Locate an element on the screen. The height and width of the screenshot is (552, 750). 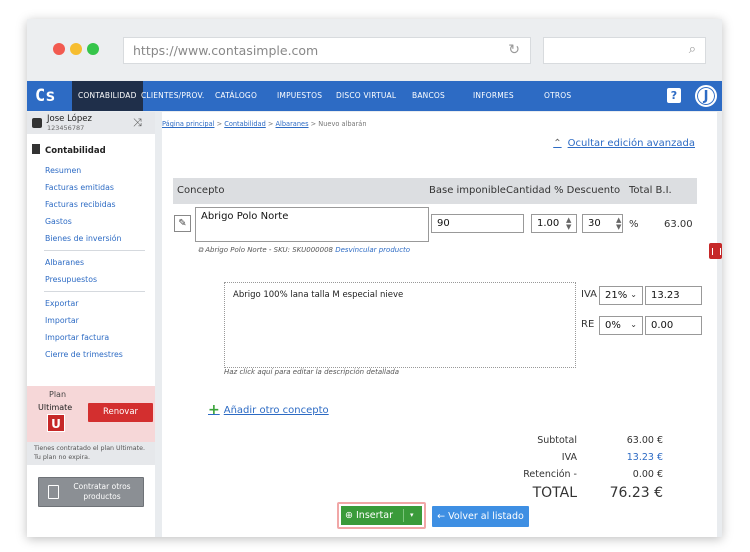
header-concepto: Concepto is located at coordinates (201, 190).